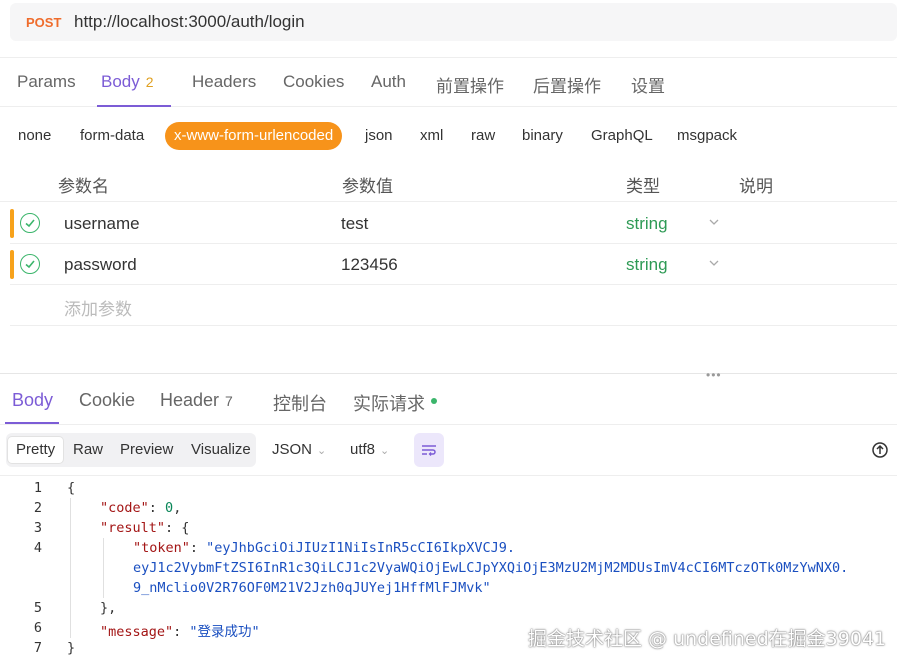  What do you see at coordinates (707, 639) in the screenshot?
I see `watermark: 掘金技术社区 @ undefined在掘金39041` at bounding box center [707, 639].